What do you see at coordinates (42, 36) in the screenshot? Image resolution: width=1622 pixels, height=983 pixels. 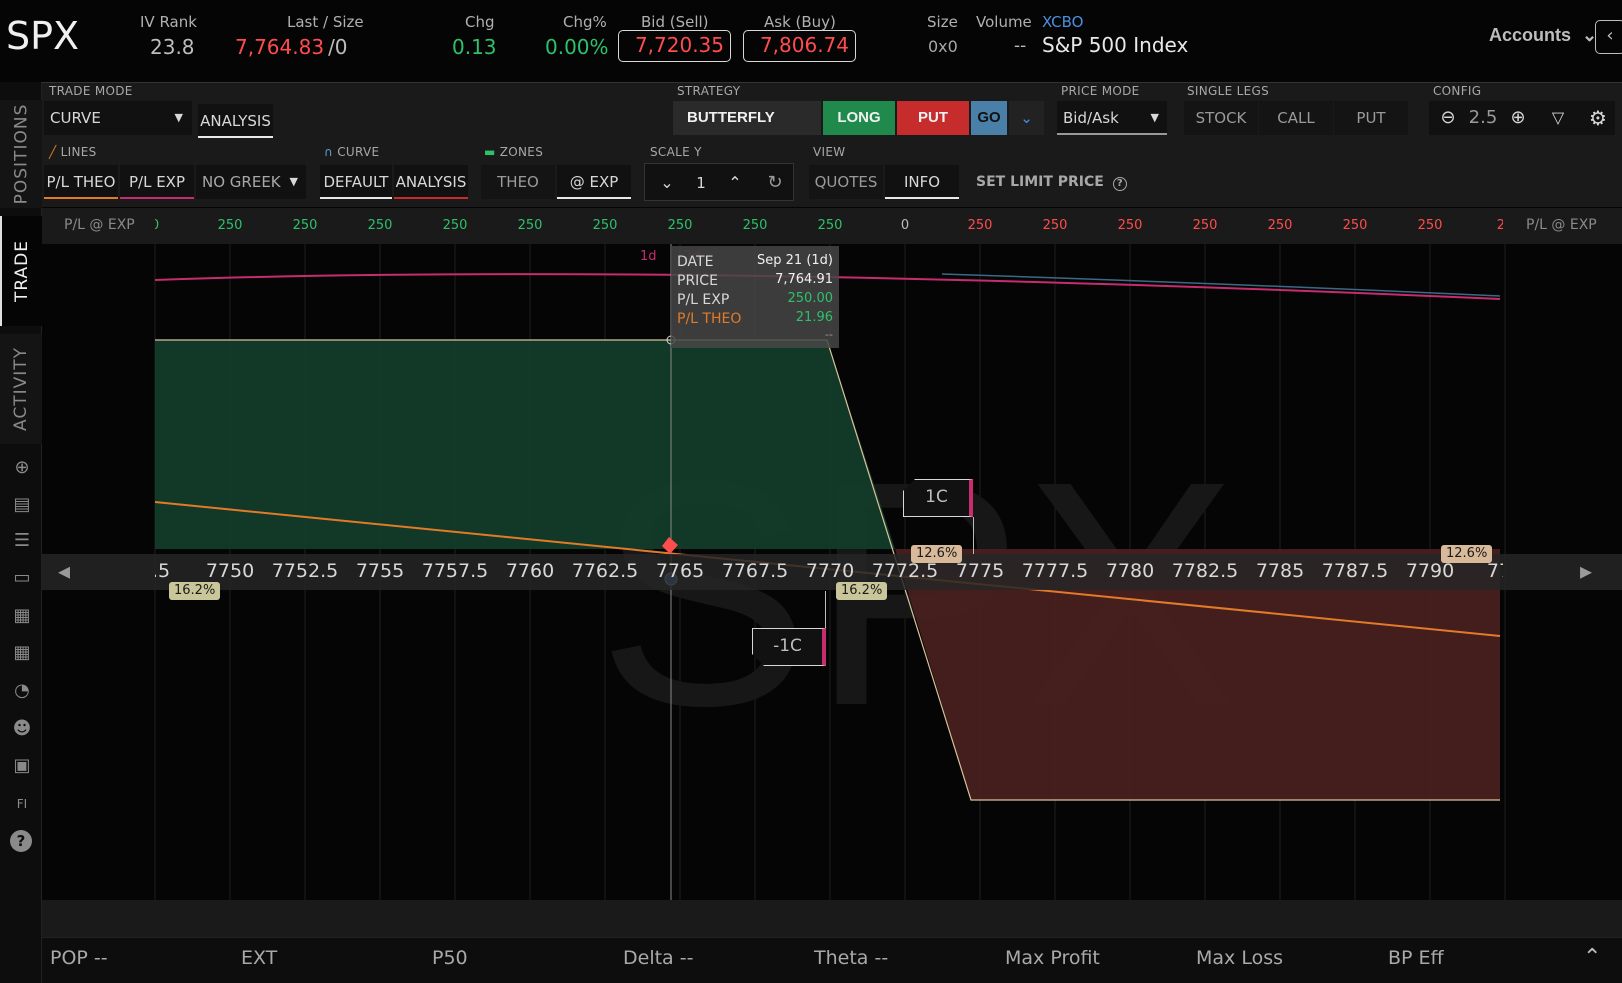 I see `symbol-title: SPX` at bounding box center [42, 36].